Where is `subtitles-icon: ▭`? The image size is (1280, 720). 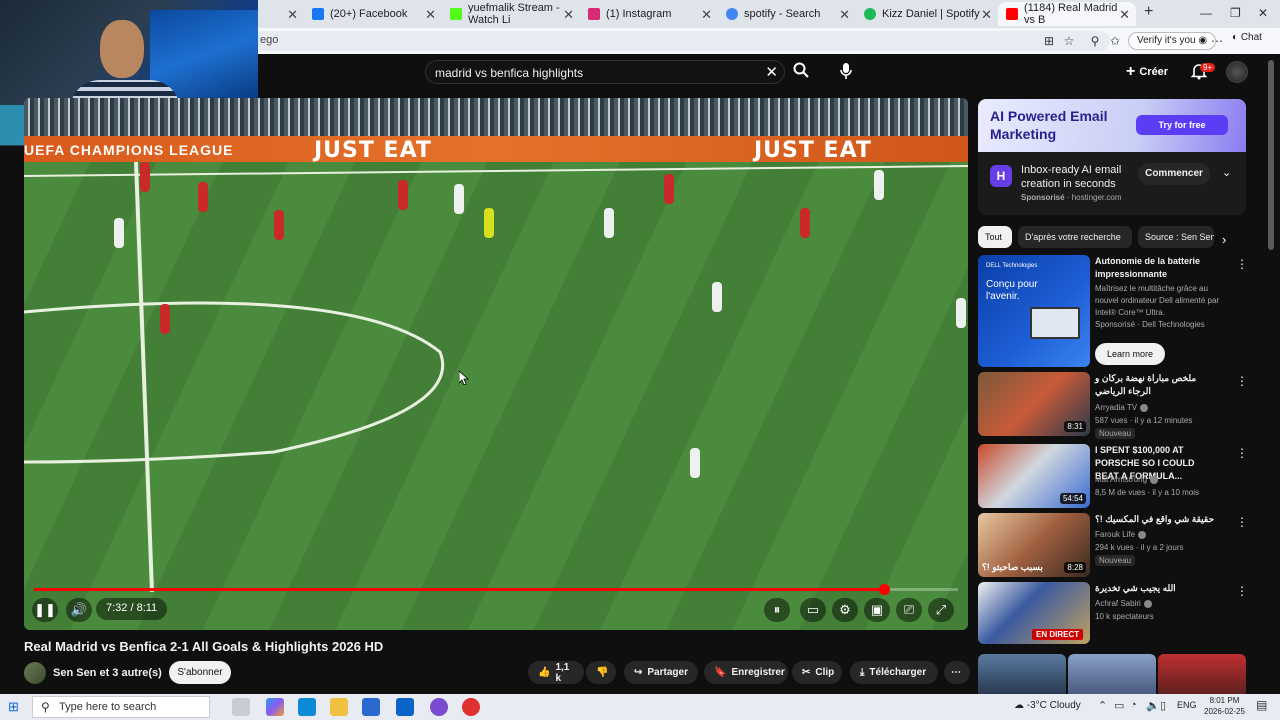
subtitles-icon: ▭ is located at coordinates (813, 610).